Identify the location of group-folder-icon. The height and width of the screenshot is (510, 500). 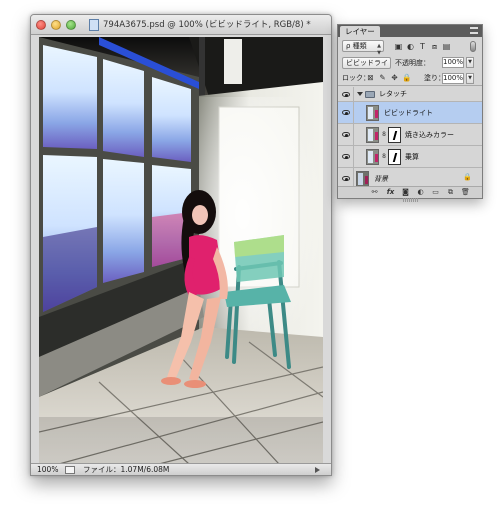
(370, 94).